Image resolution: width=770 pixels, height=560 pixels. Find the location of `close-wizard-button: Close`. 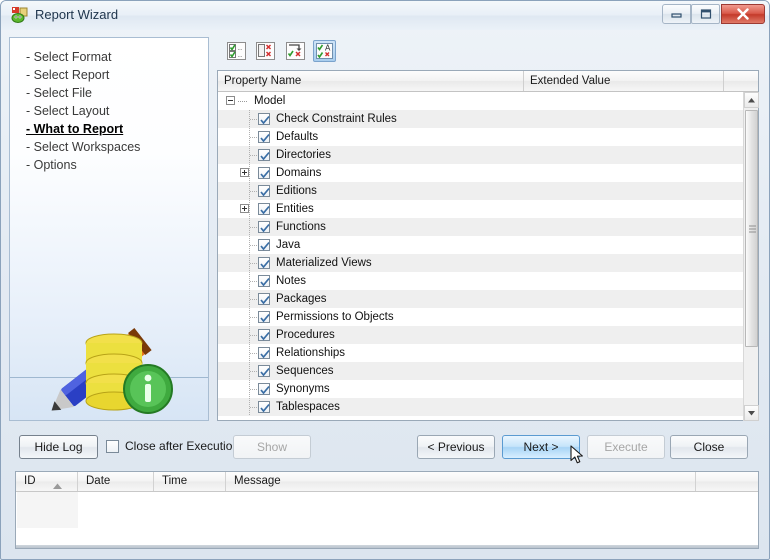

close-wizard-button: Close is located at coordinates (709, 447).